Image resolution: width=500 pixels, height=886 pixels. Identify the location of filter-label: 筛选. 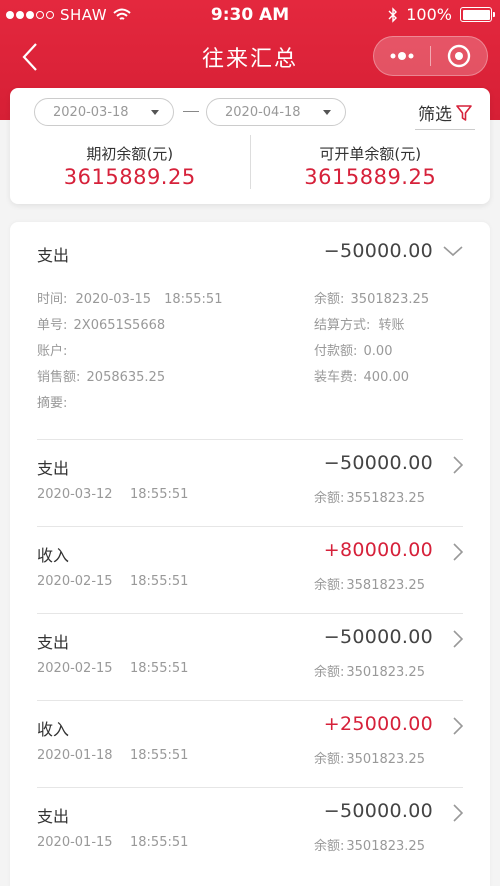
(435, 115).